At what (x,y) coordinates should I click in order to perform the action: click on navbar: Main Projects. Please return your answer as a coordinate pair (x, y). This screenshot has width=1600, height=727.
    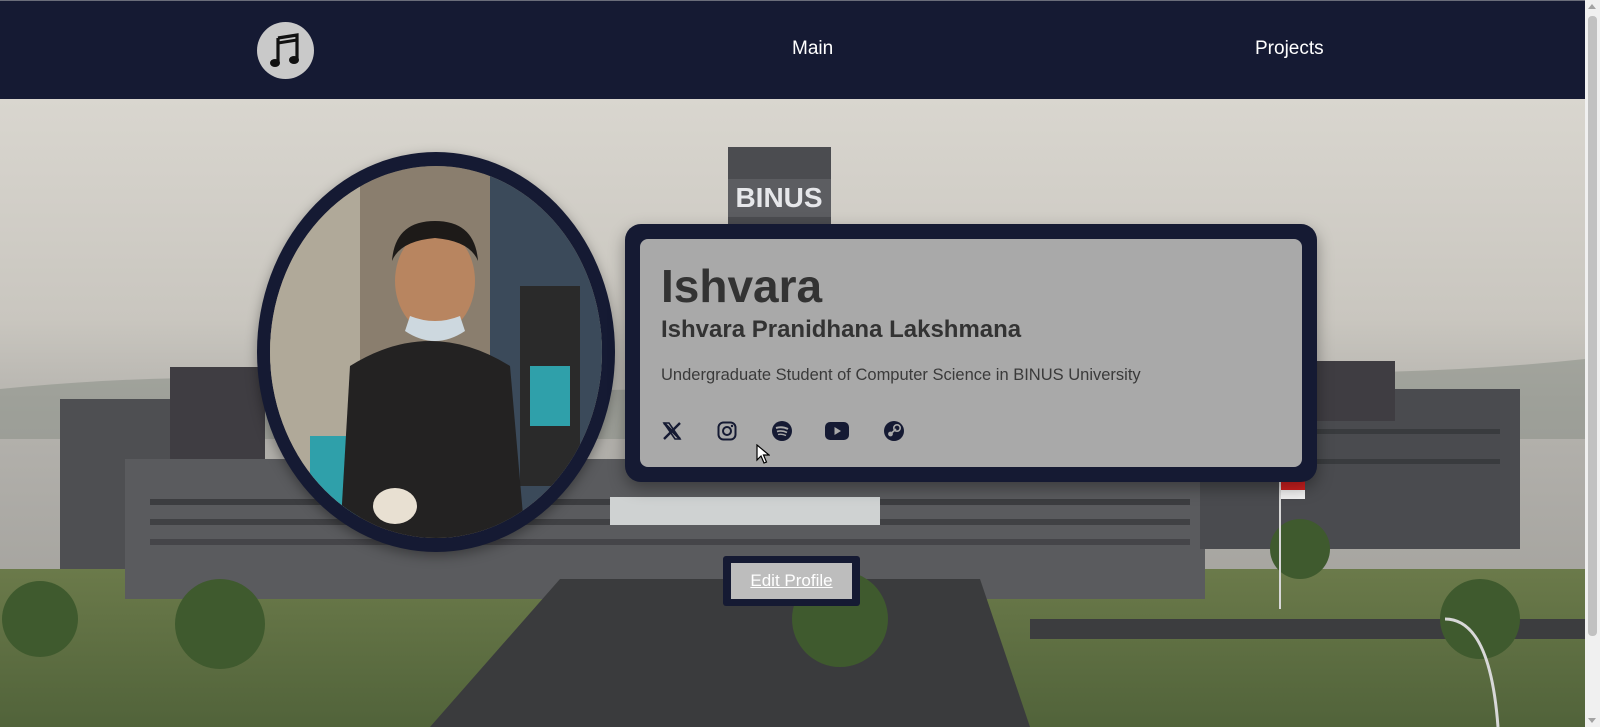
    Looking at the image, I should click on (792, 49).